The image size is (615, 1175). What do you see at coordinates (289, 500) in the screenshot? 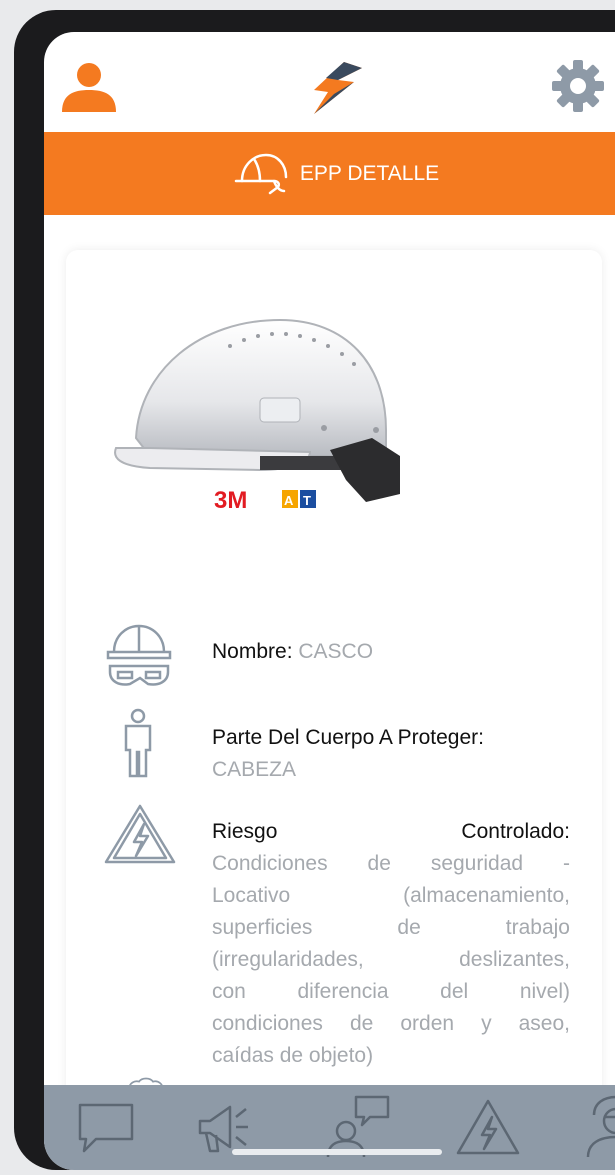
I see `svg-text: A` at bounding box center [289, 500].